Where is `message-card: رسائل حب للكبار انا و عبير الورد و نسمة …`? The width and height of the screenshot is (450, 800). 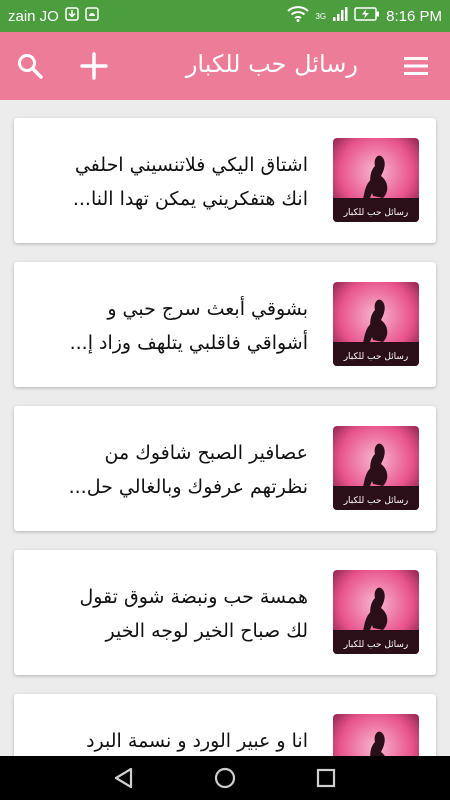
message-card: رسائل حب للكبار انا و عبير الورد و نسمة … is located at coordinates (225, 725).